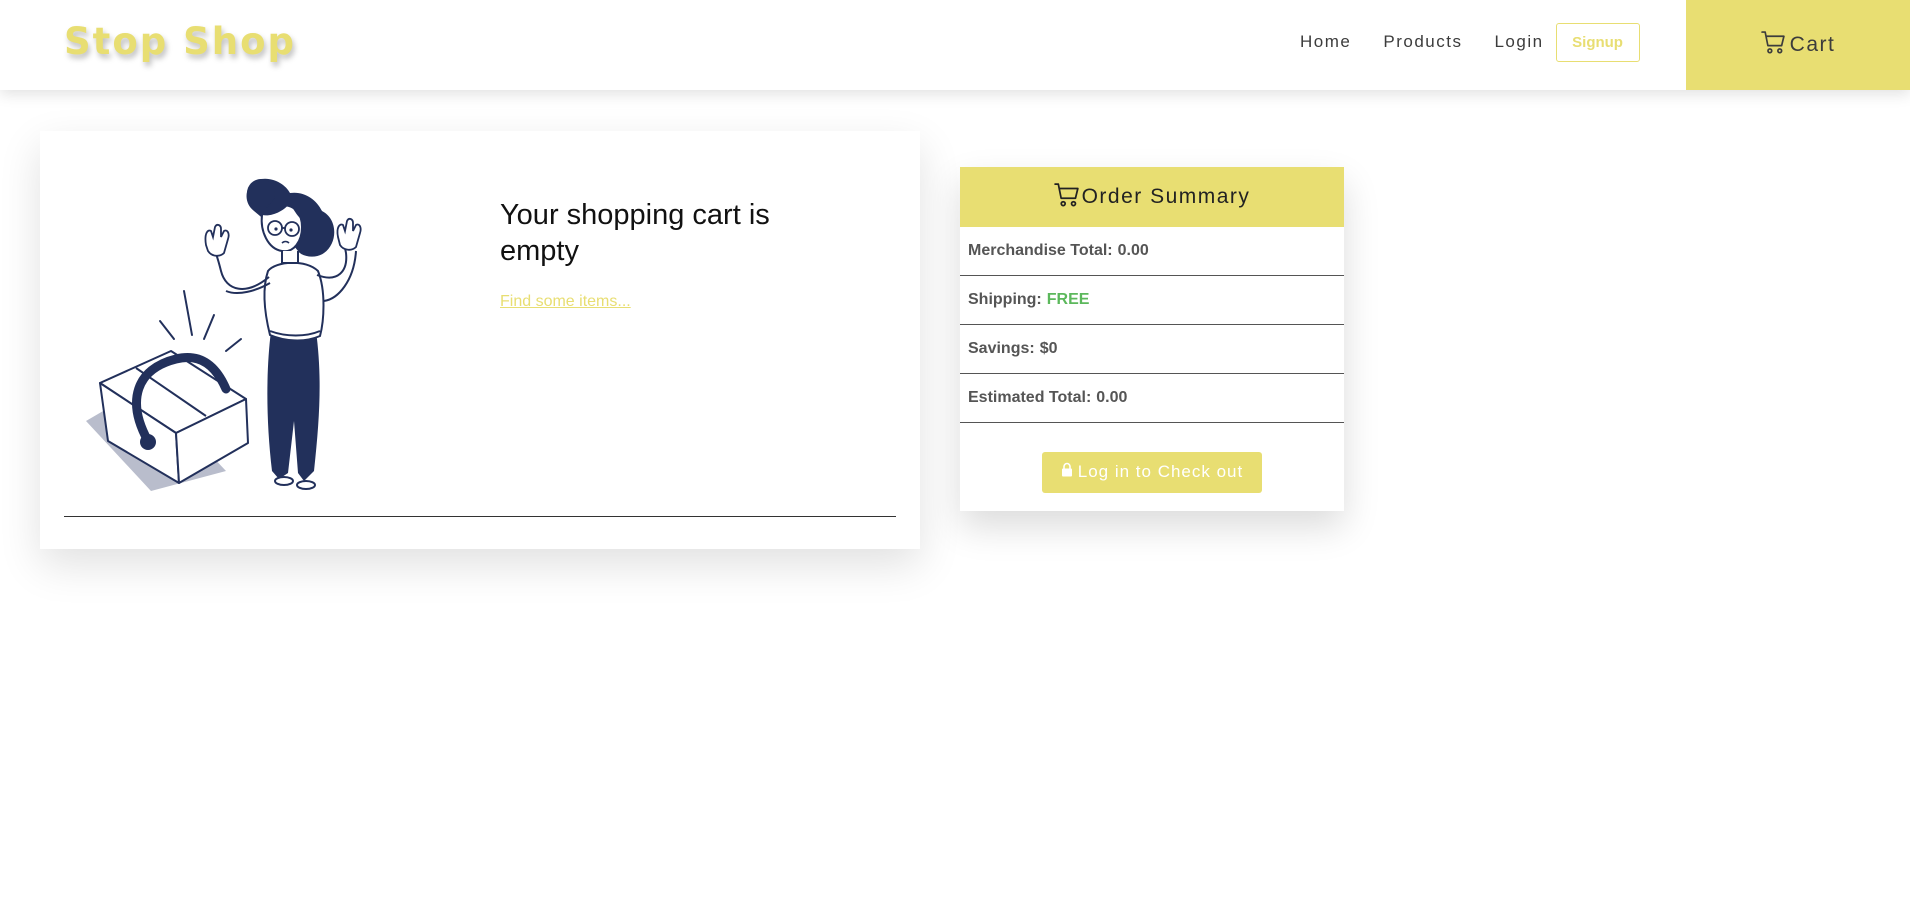 The image size is (1910, 924). What do you see at coordinates (180, 41) in the screenshot?
I see `brand-logo: Stop Shop` at bounding box center [180, 41].